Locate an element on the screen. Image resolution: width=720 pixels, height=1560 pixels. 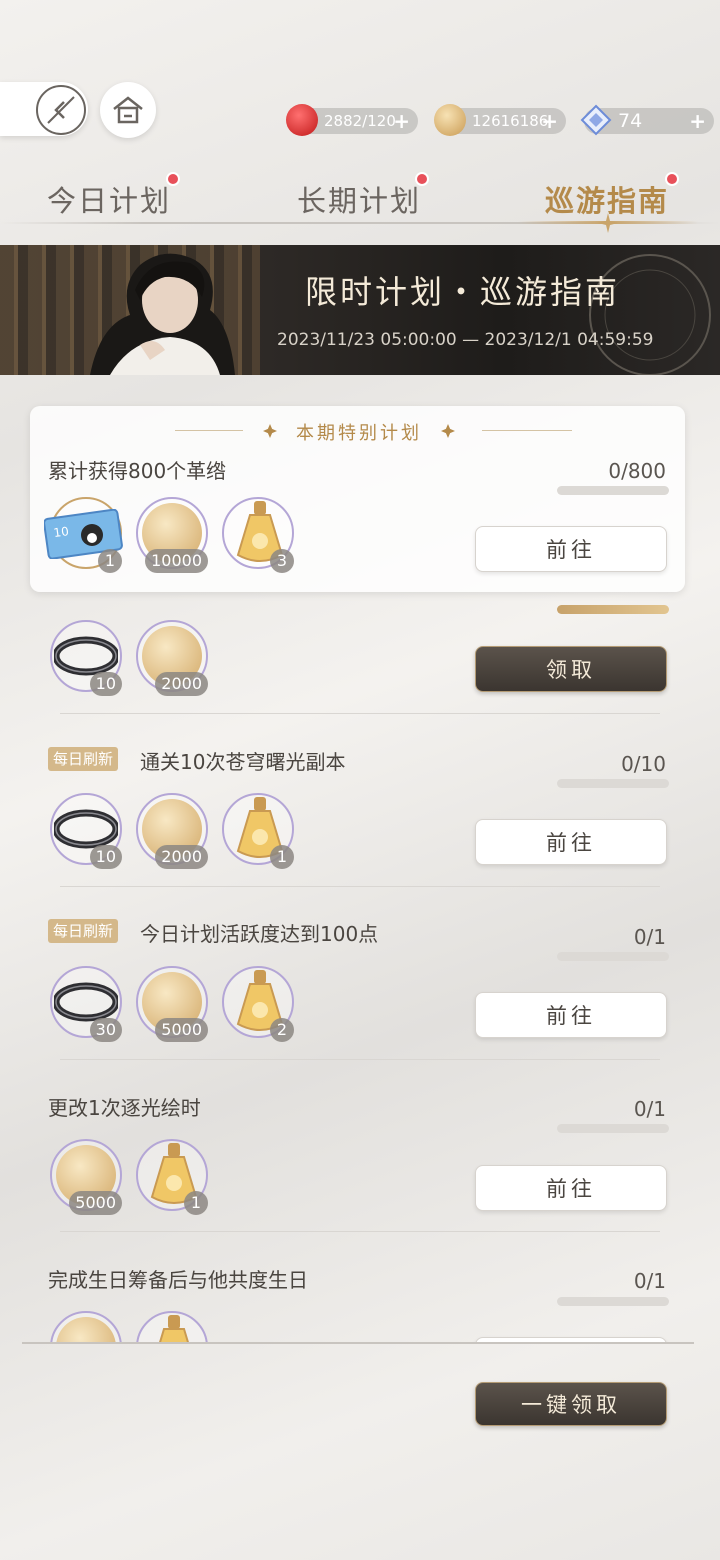
special-task-title: 累计获得800个革绺 is located at coordinates (137, 471).